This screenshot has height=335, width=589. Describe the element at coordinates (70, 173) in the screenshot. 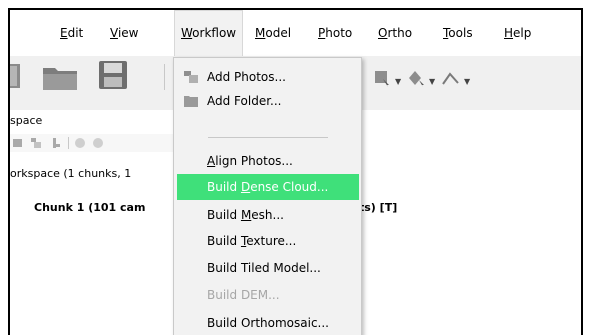

I see `workspace-tree-root: orkspace (1 chunks, 1` at that location.